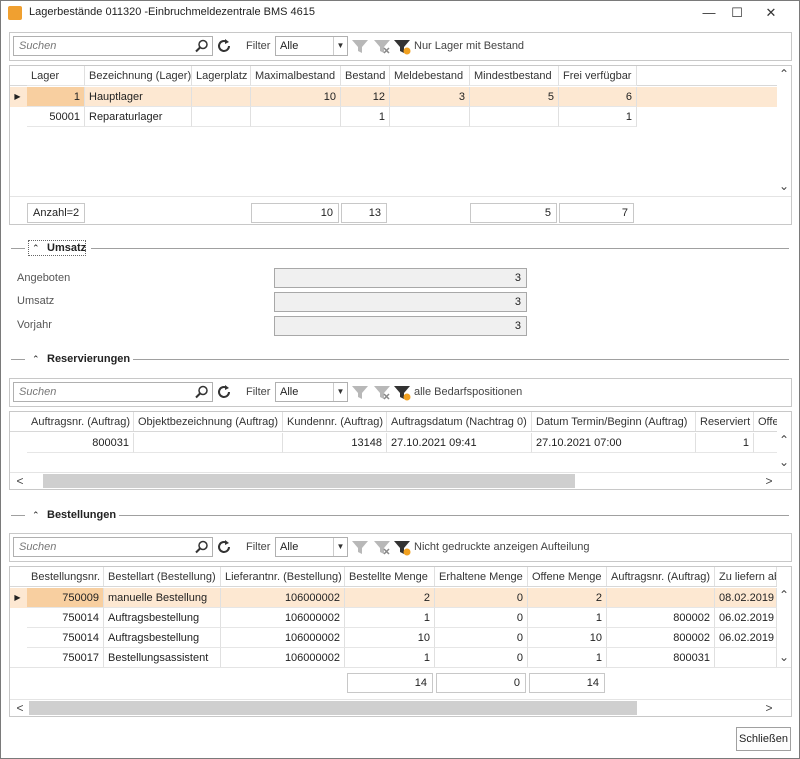 The height and width of the screenshot is (759, 800). Describe the element at coordinates (333, 708) in the screenshot. I see `scrollbar-thumb` at that location.